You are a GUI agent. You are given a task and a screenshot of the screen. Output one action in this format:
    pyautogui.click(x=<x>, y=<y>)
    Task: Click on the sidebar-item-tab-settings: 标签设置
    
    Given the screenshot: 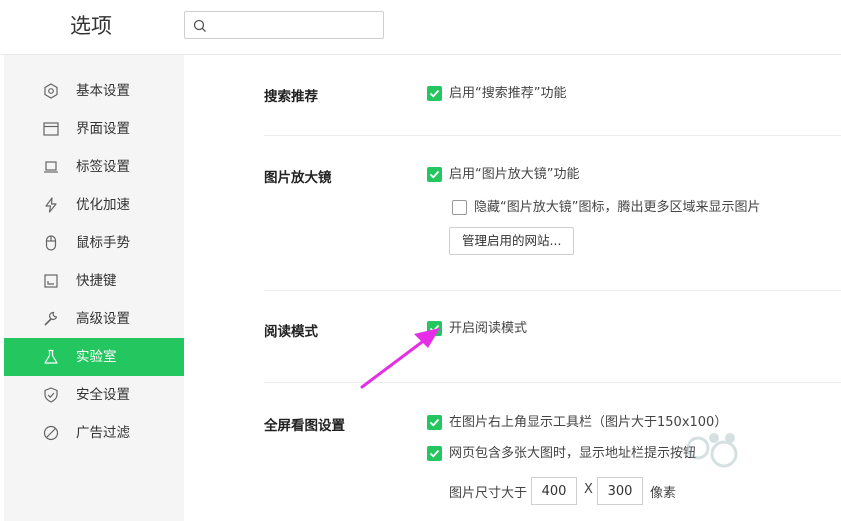 What is the action you would take?
    pyautogui.click(x=94, y=167)
    